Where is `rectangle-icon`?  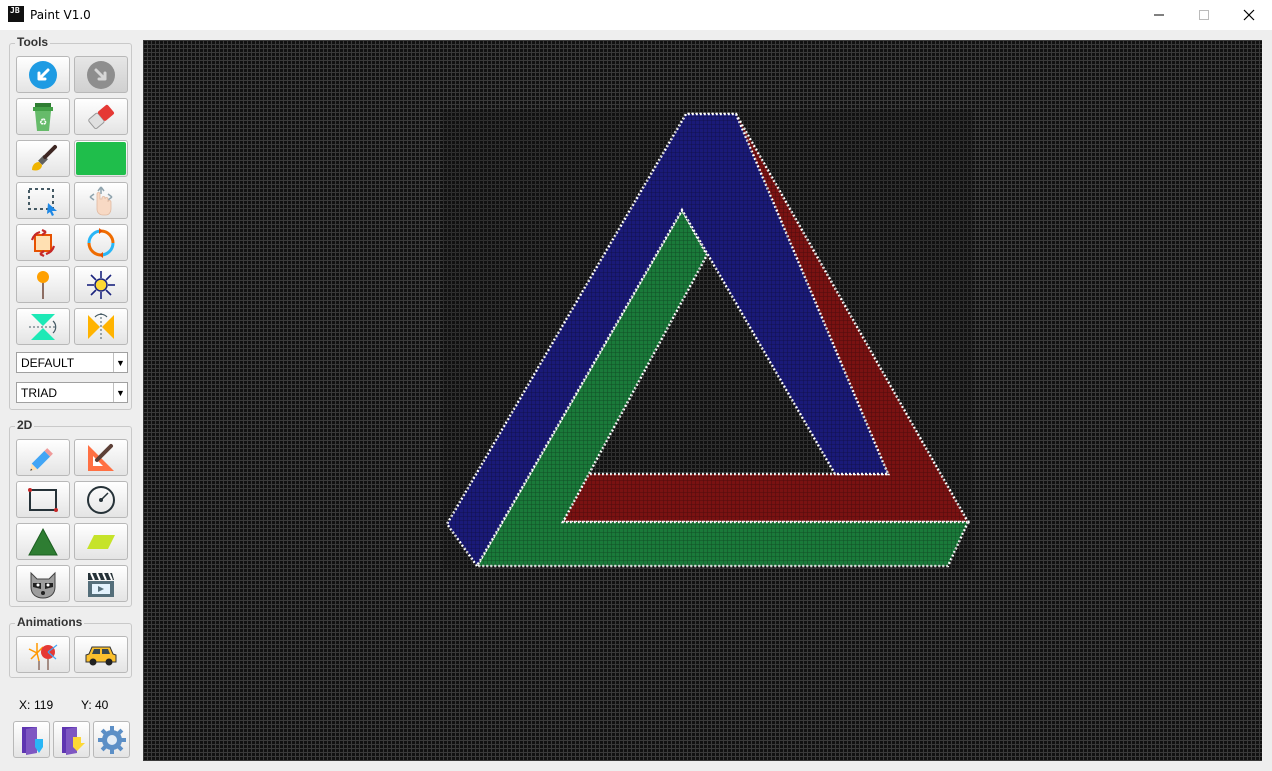 rectangle-icon is located at coordinates (43, 499).